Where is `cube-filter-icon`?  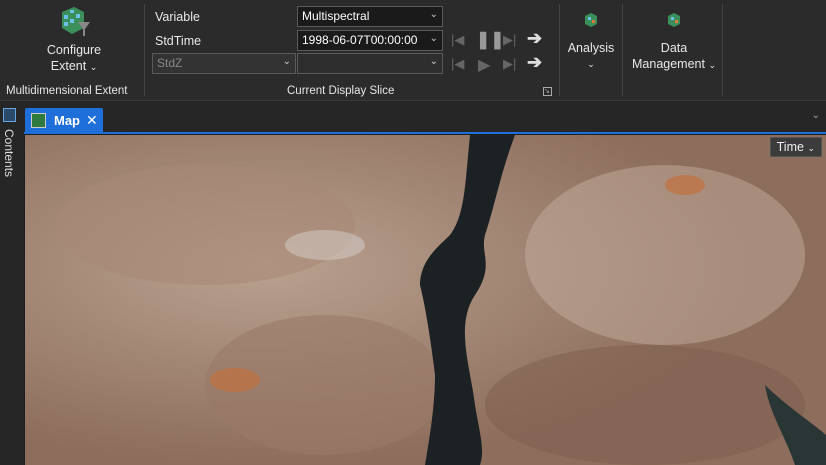 cube-filter-icon is located at coordinates (76, 21).